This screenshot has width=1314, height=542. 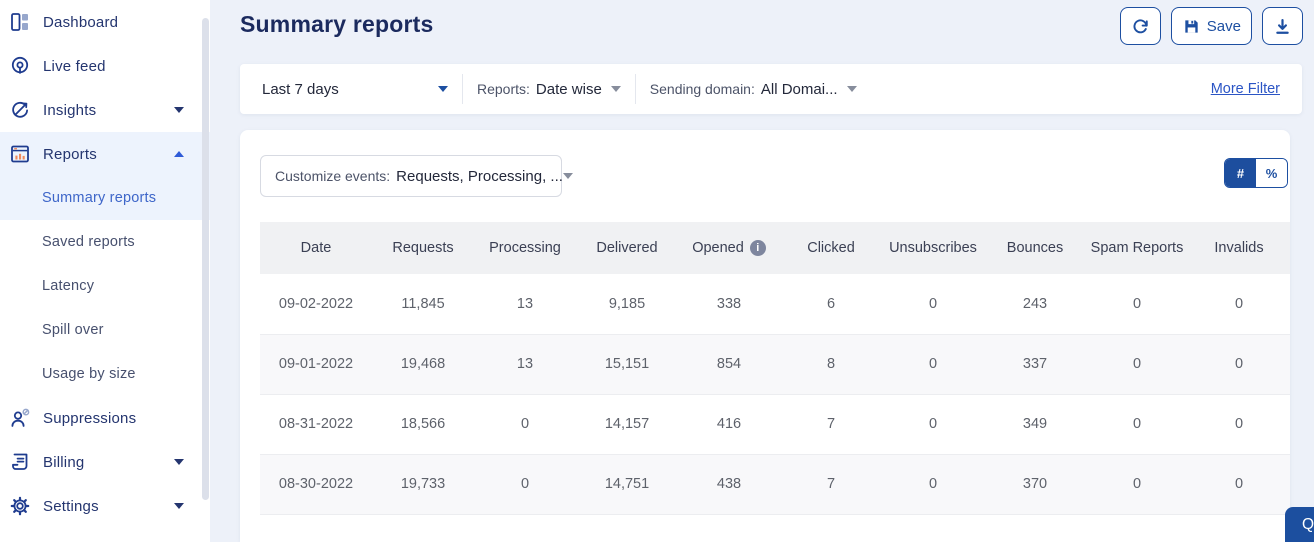 I want to click on table-row: 09-01-2022 19,468 13 15,151 854 8 0 337 0 0, so click(x=775, y=364).